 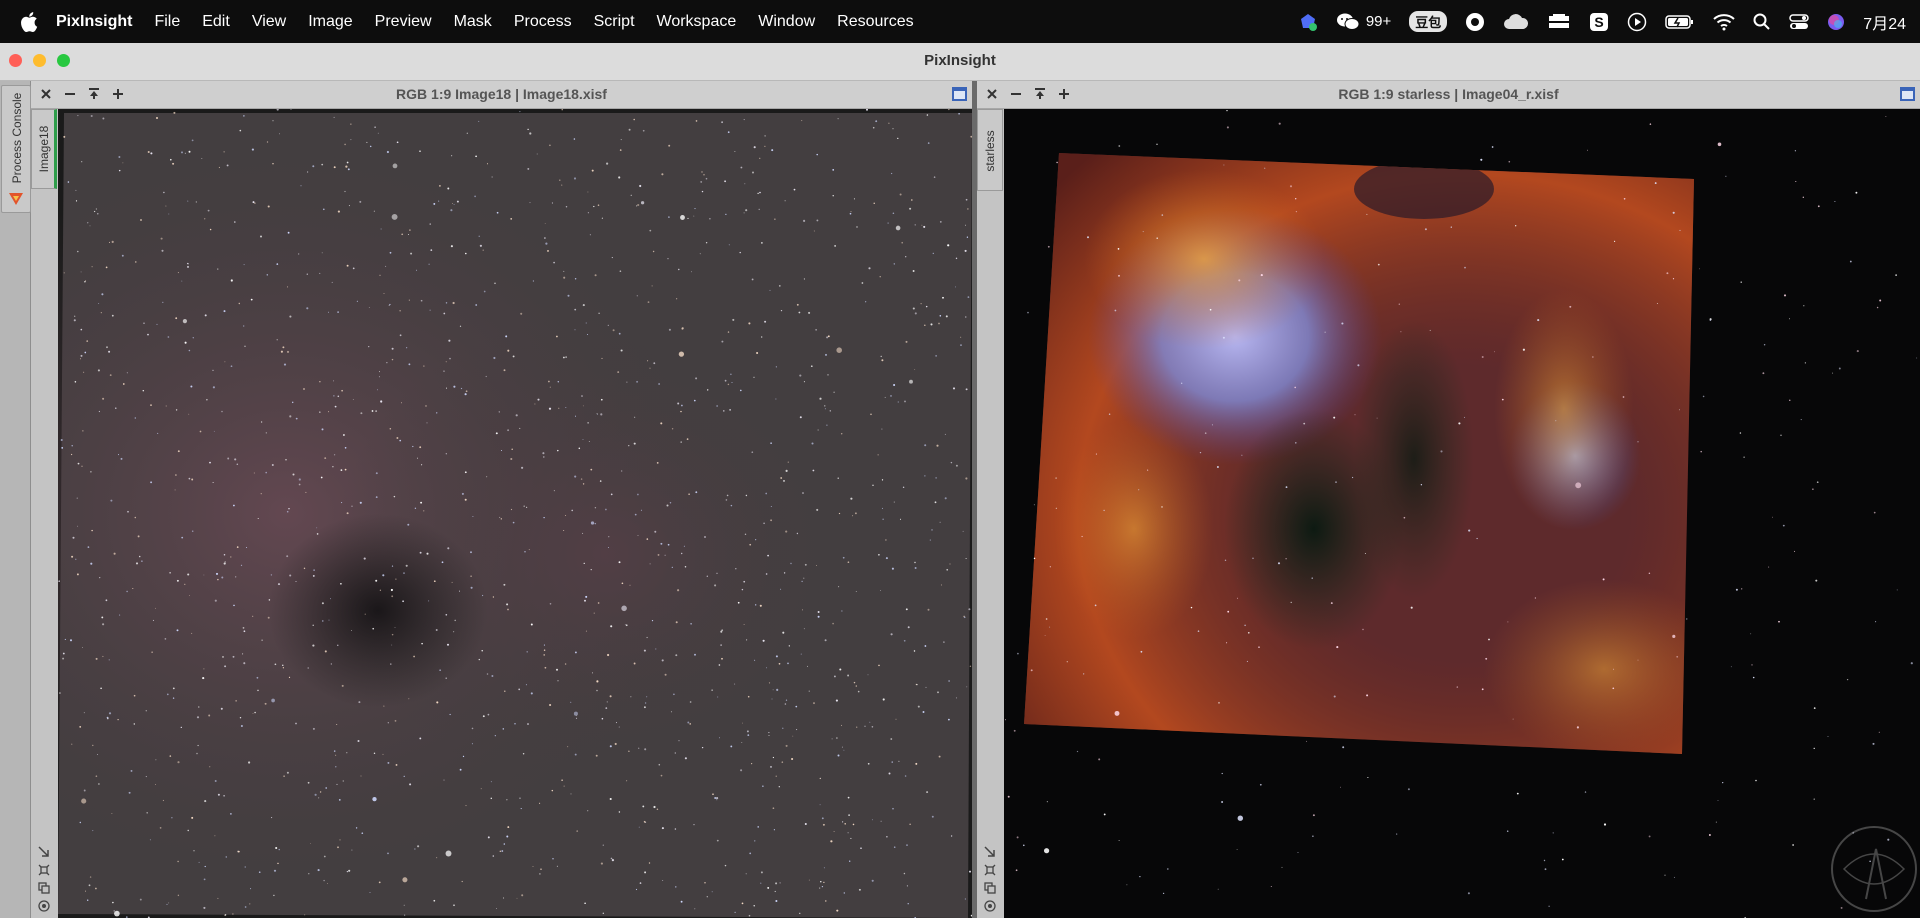 I want to click on play-icon, so click(x=1637, y=22).